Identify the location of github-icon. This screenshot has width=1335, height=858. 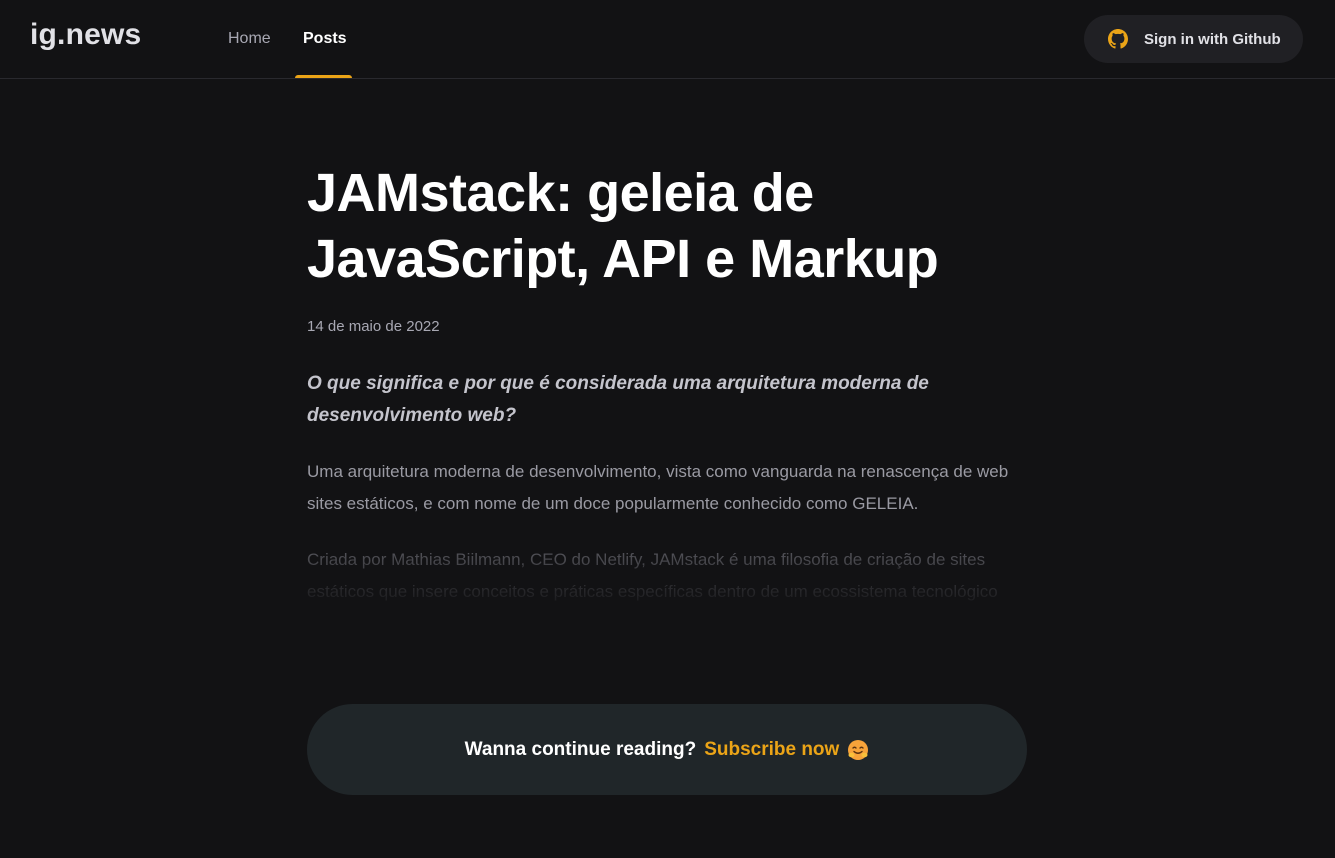
(1118, 39).